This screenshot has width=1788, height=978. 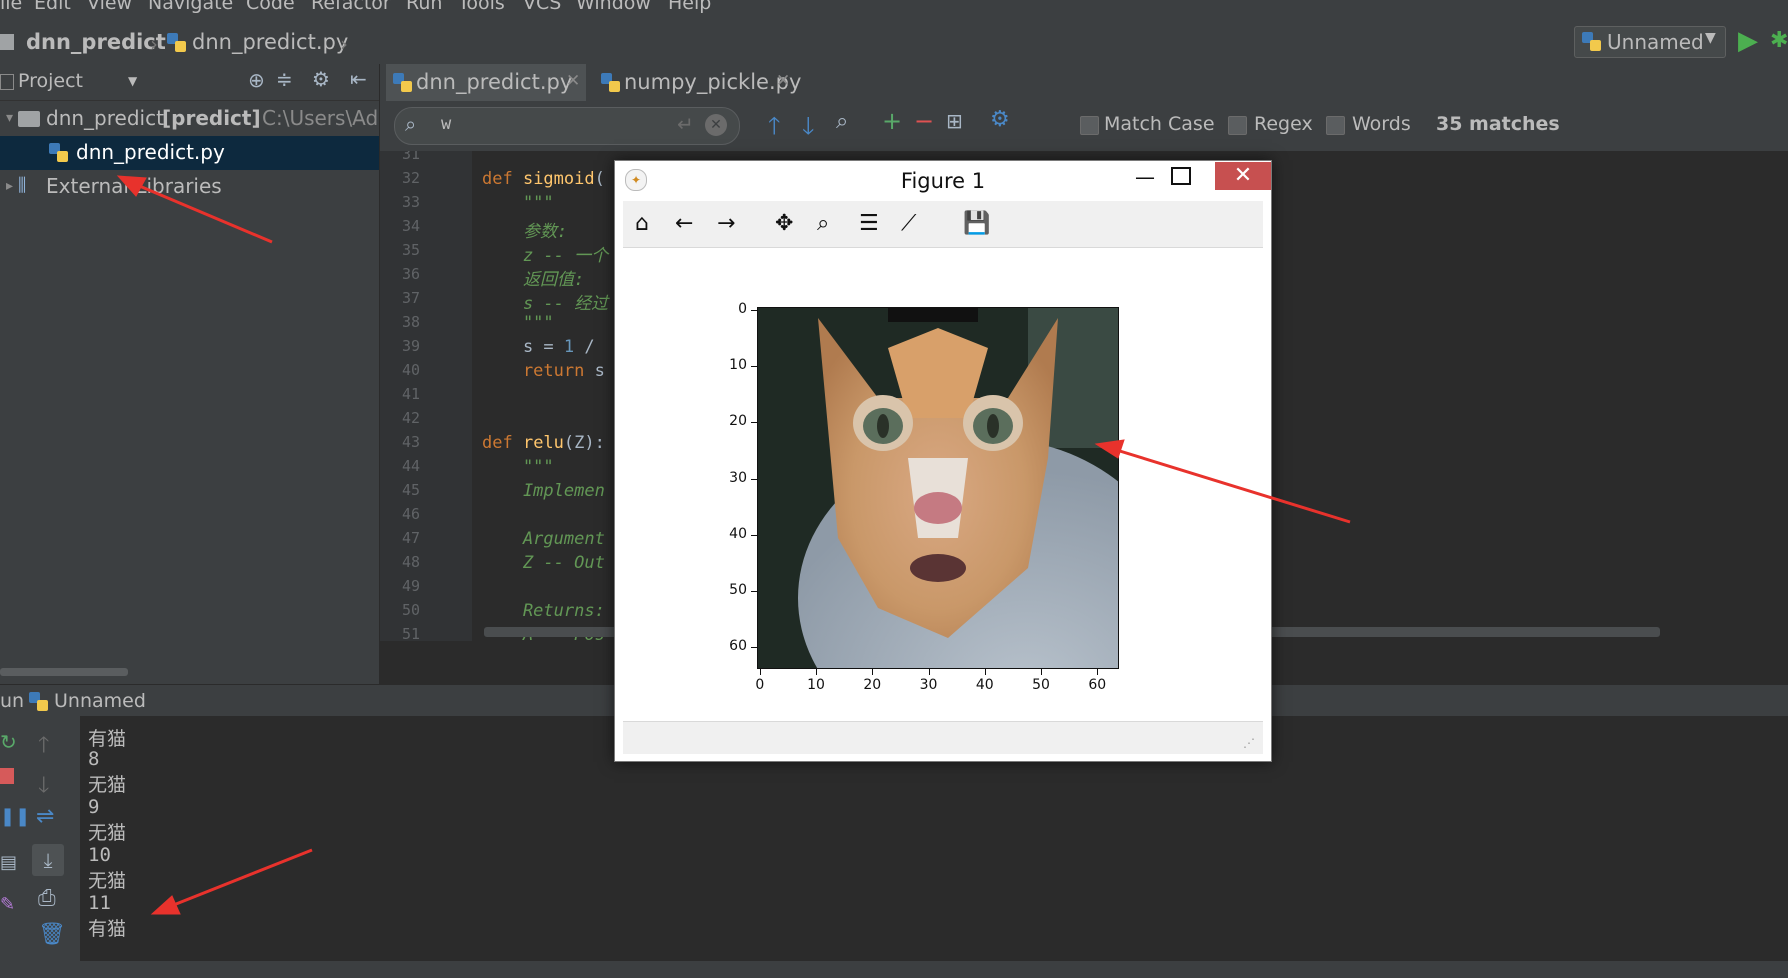 What do you see at coordinates (424, 7) in the screenshot?
I see `menu-run: Run` at bounding box center [424, 7].